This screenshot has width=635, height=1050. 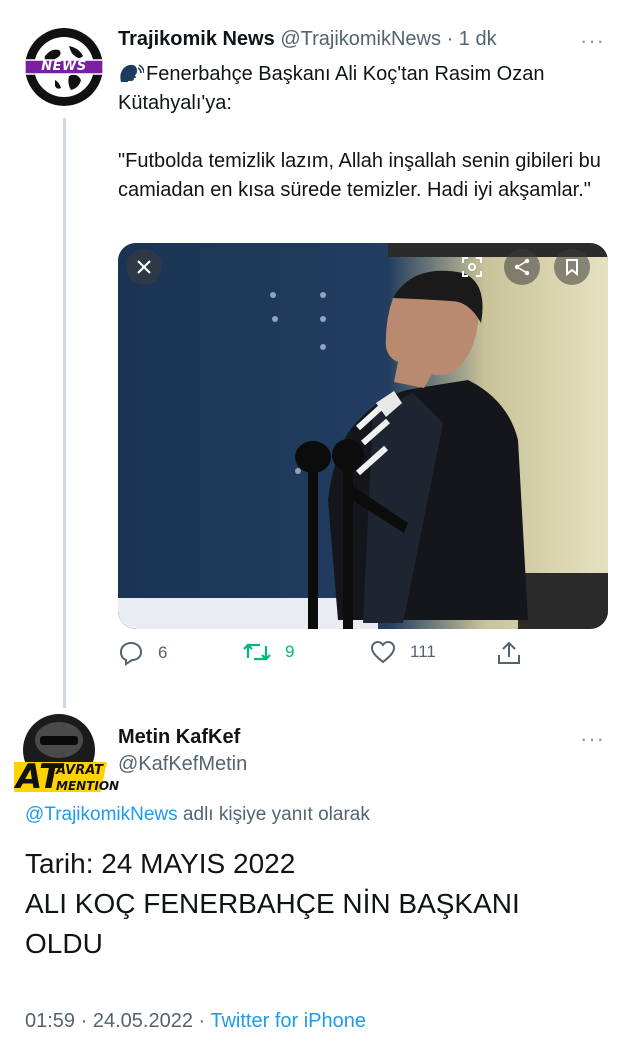 I want to click on replying-to: @TrajikomikNews adlı kişiye yanıt olarak, so click(x=197, y=815).